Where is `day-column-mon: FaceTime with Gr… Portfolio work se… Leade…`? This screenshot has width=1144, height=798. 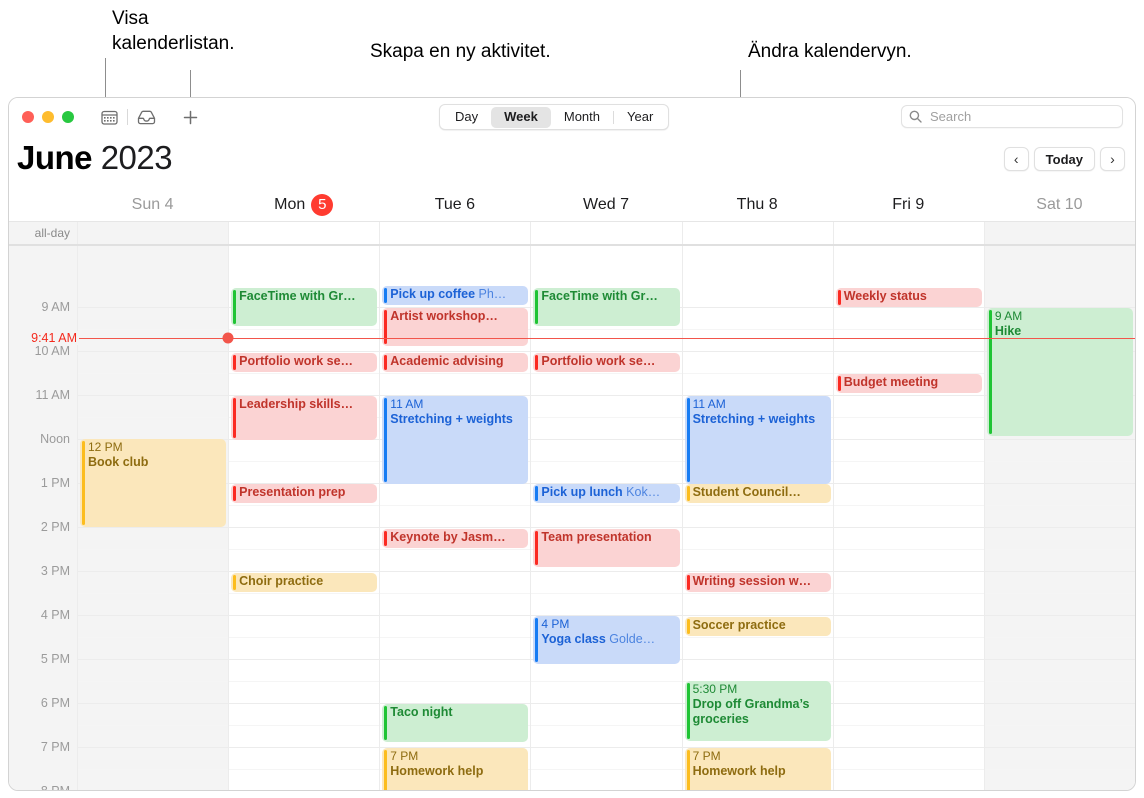
day-column-mon: FaceTime with Gr… Portfolio work se… Leade… is located at coordinates (304, 518).